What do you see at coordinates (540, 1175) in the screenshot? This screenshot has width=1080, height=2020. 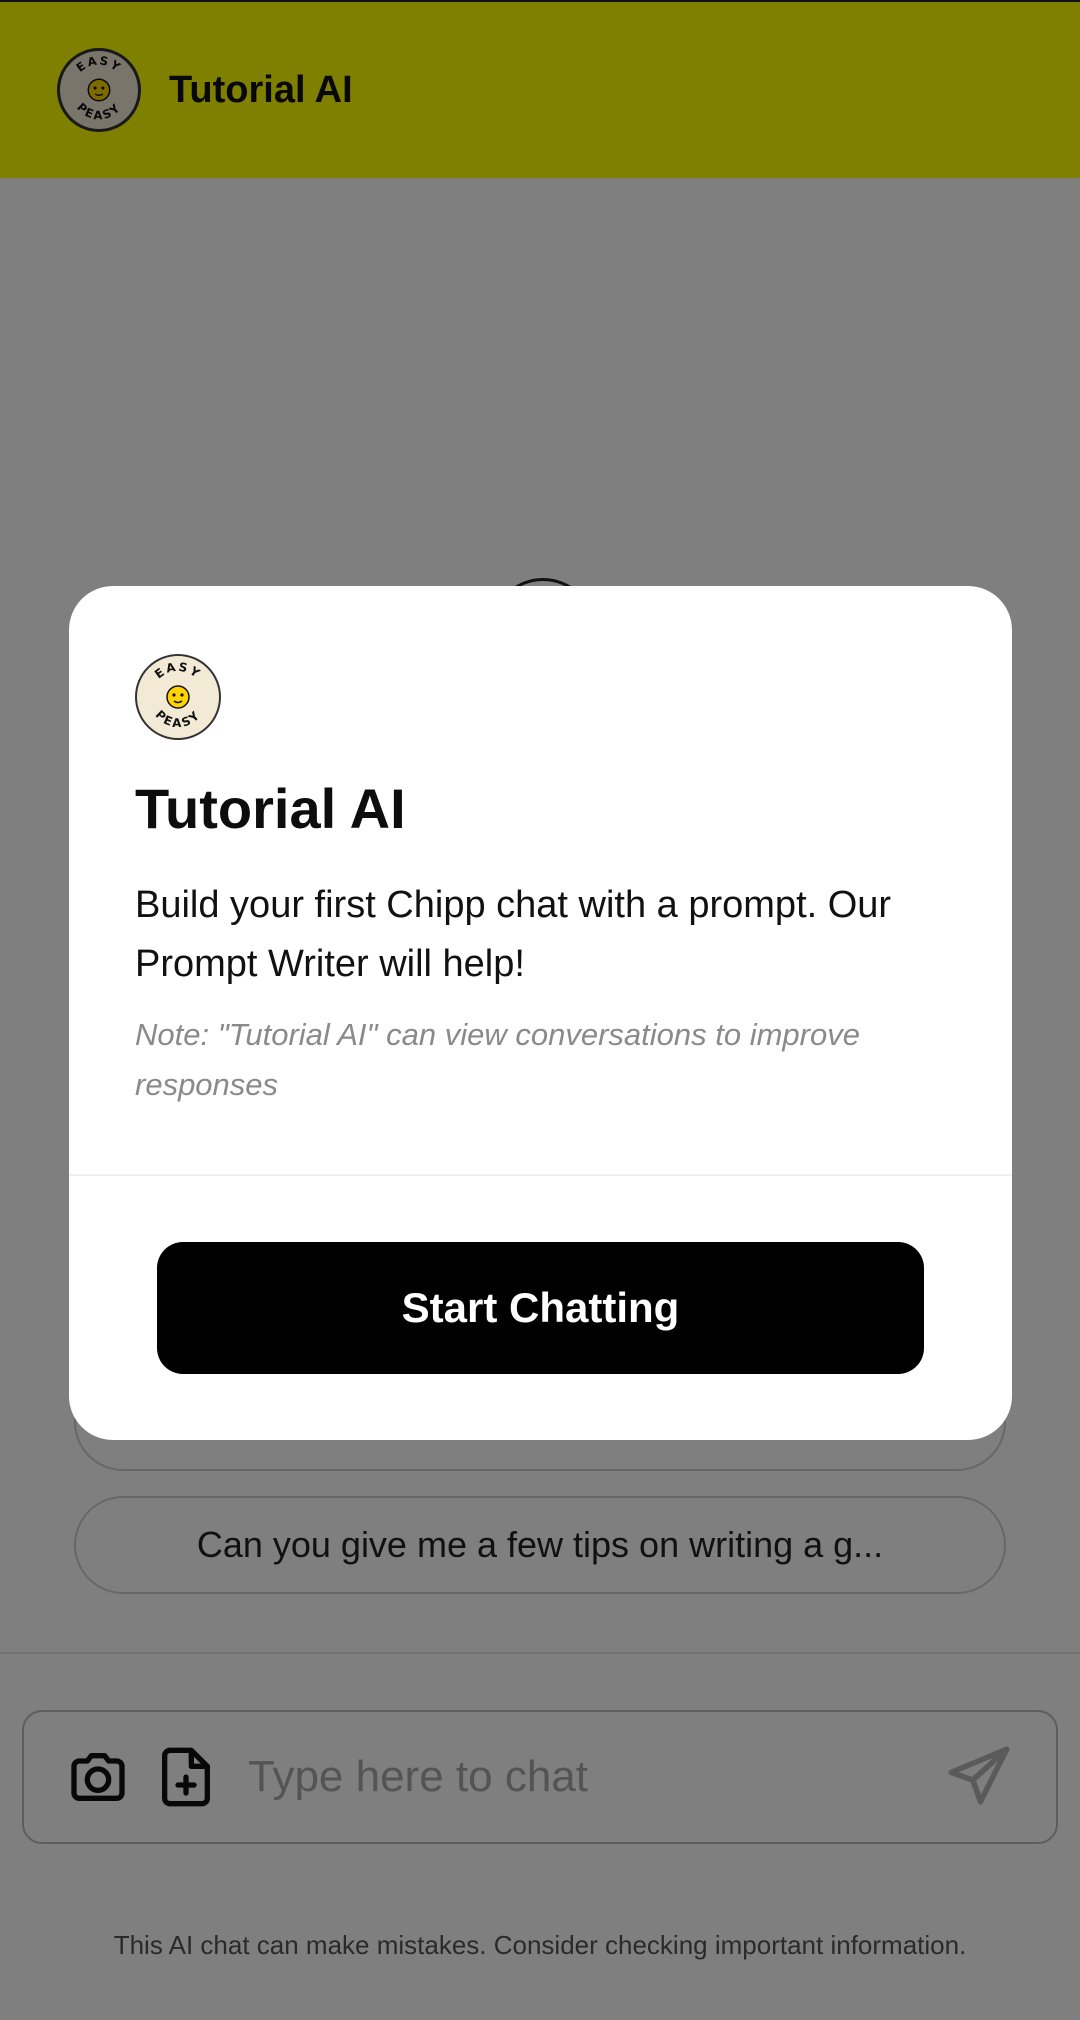 I see `modal-divider` at bounding box center [540, 1175].